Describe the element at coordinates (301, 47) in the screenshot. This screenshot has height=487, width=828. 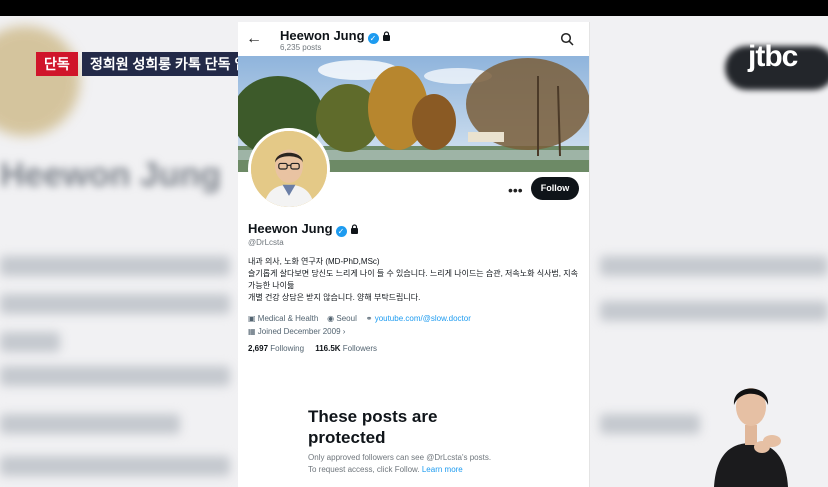
I see `post-count: 6,235 posts` at that location.